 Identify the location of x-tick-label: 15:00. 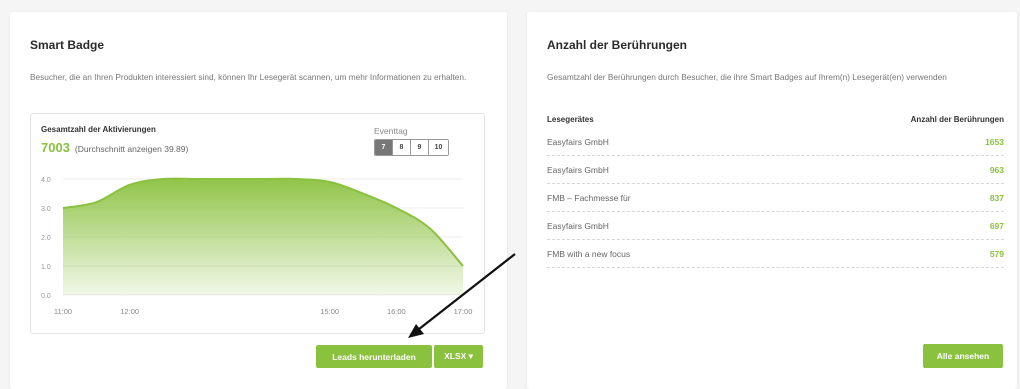
(329, 311).